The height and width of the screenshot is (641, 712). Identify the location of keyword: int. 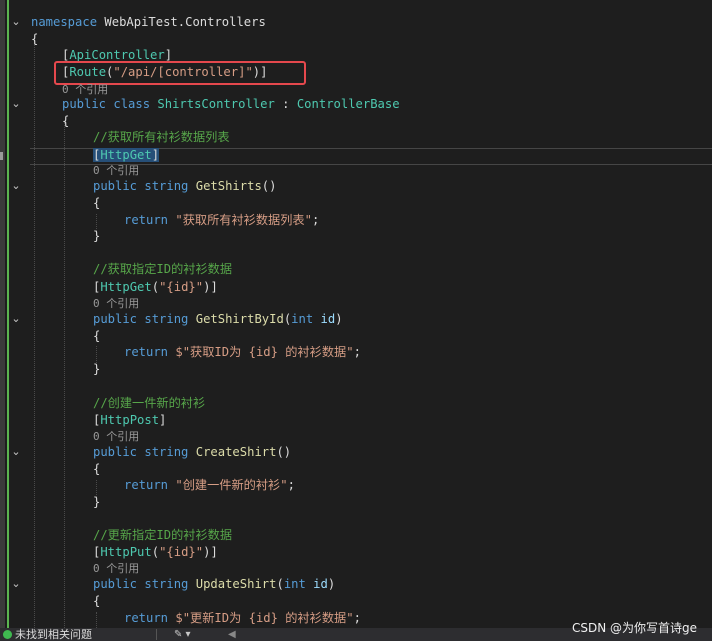
(294, 584).